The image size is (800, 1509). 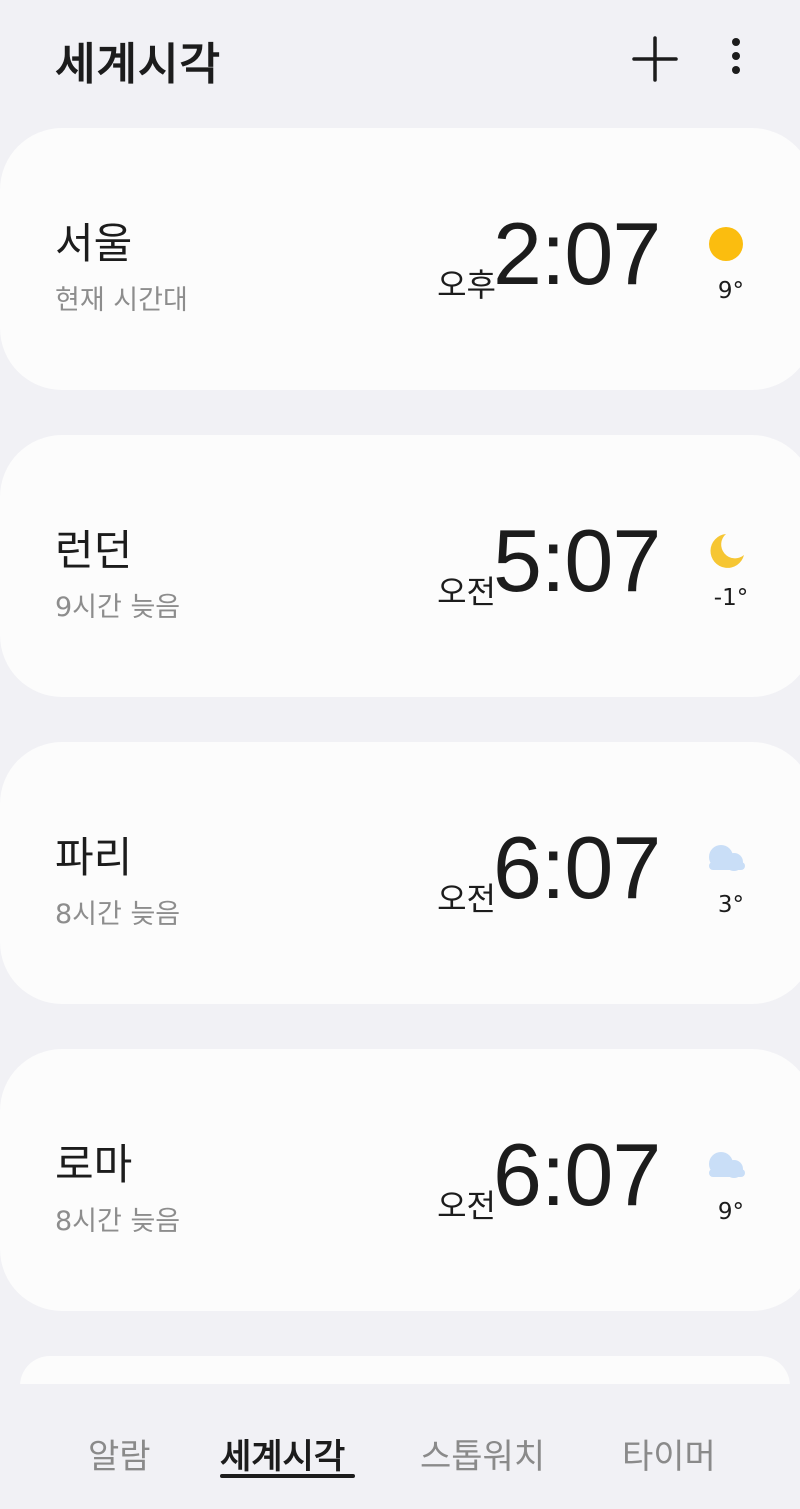 What do you see at coordinates (400, 60) in the screenshot?
I see `app-header: 세계시각` at bounding box center [400, 60].